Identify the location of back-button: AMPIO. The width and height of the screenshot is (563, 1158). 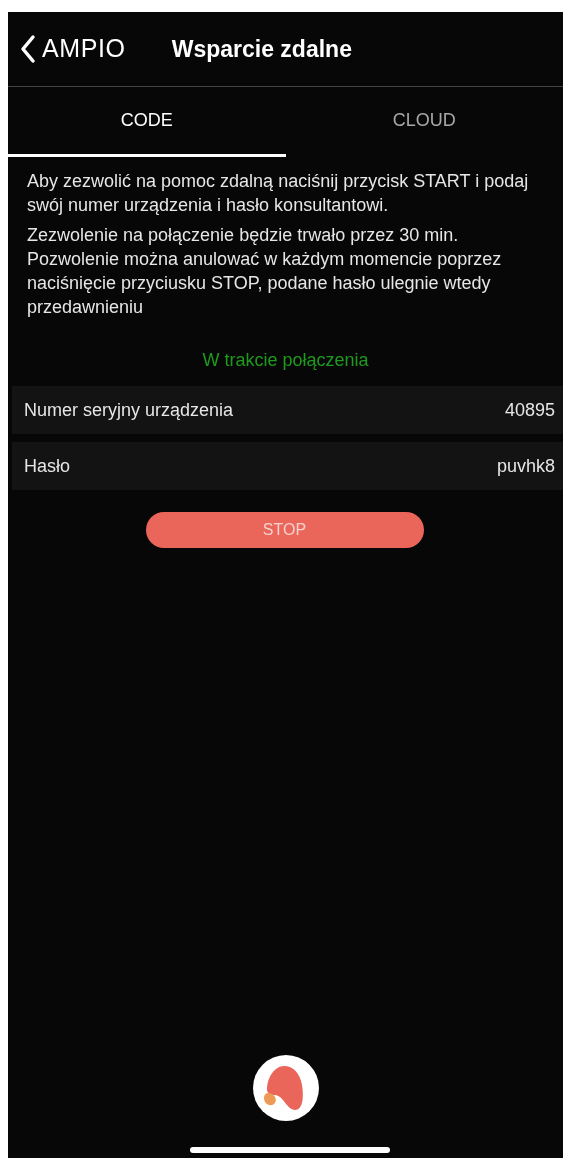
(73, 49).